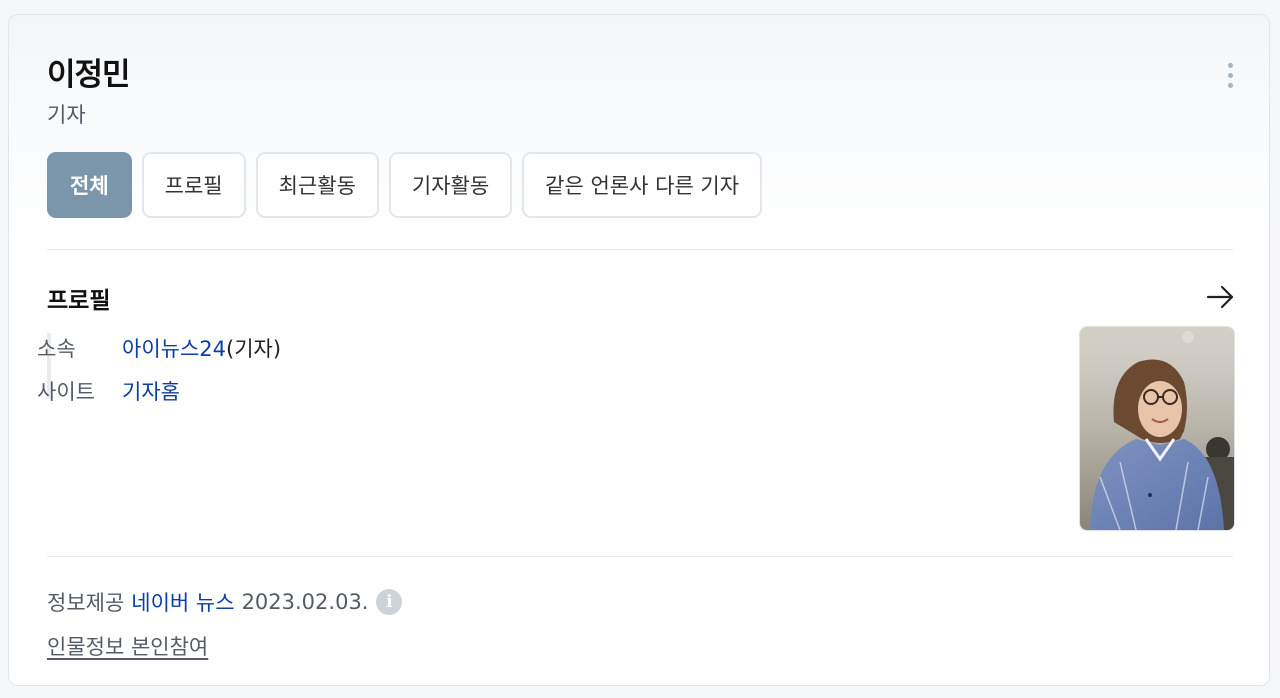 The height and width of the screenshot is (698, 1280). I want to click on person-role: 기자, so click(66, 115).